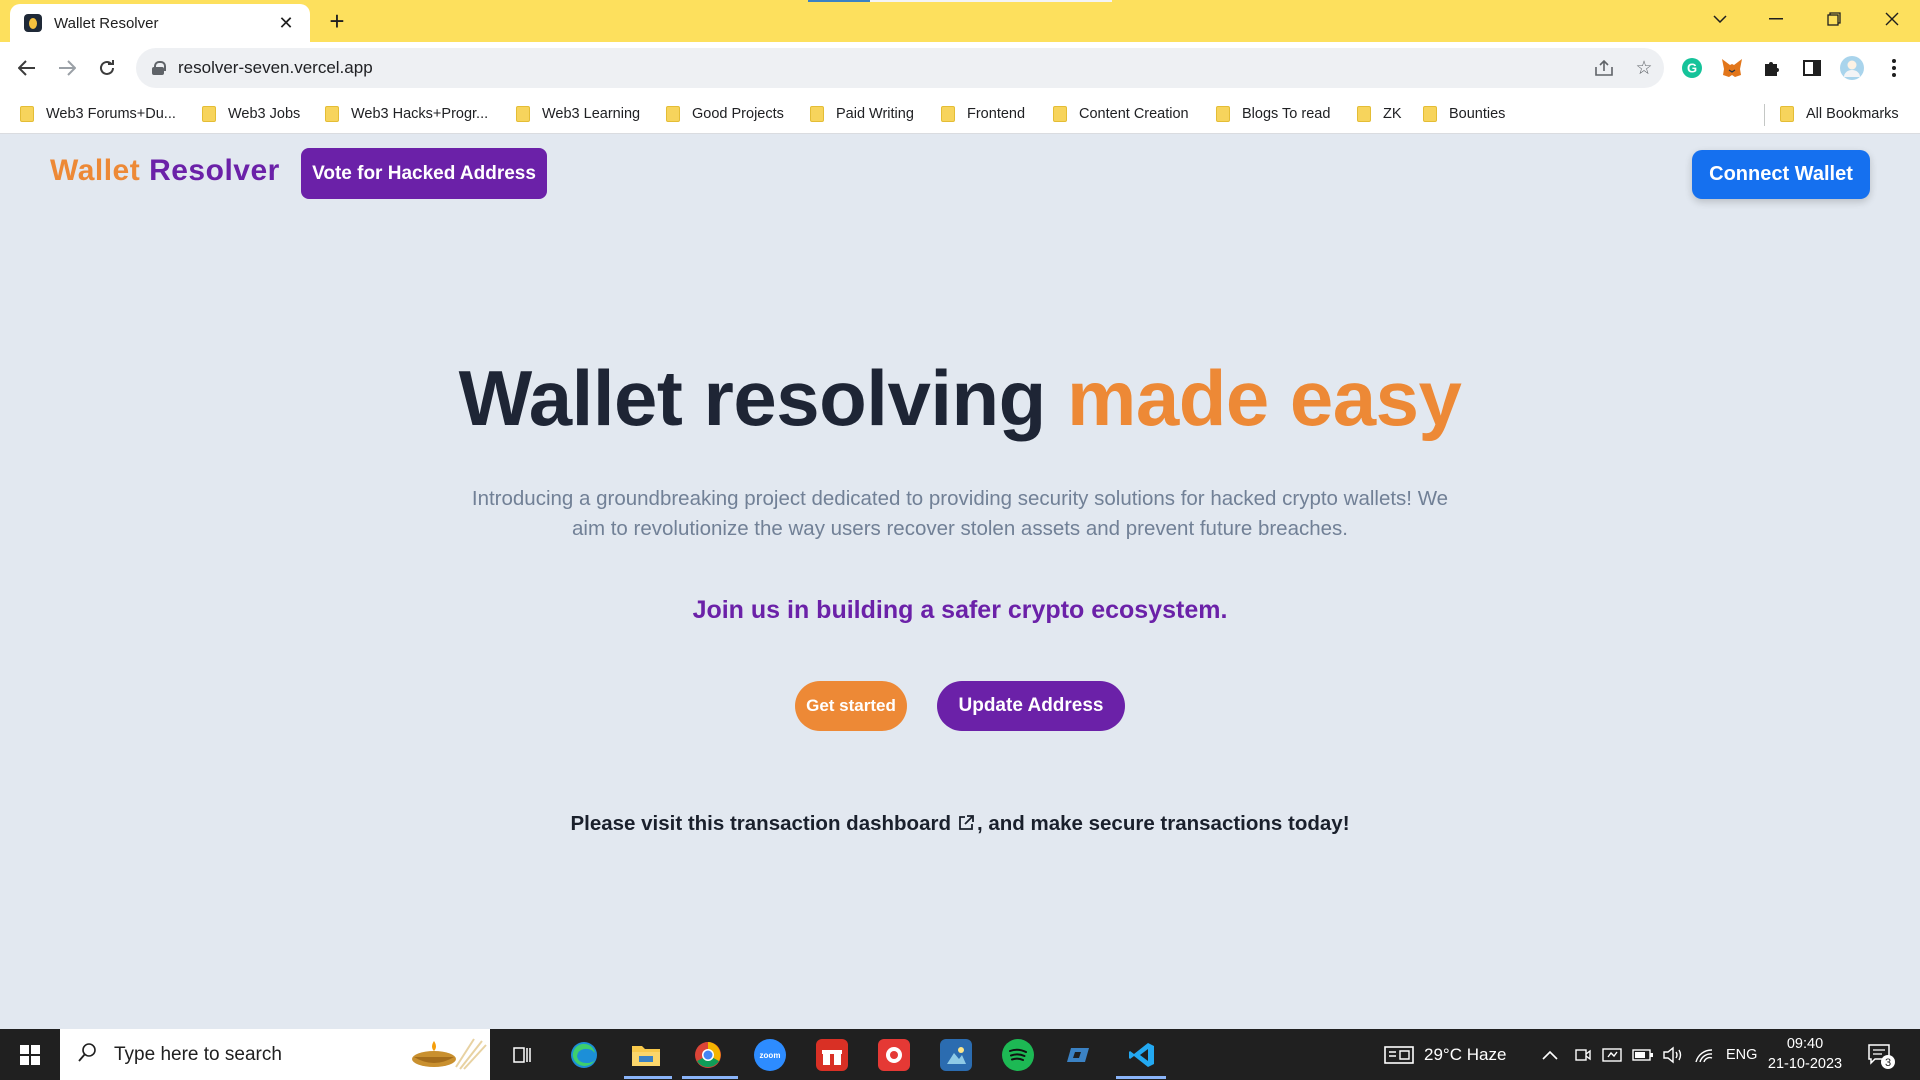 The height and width of the screenshot is (1080, 1920). I want to click on gift-app-icon, so click(832, 1055).